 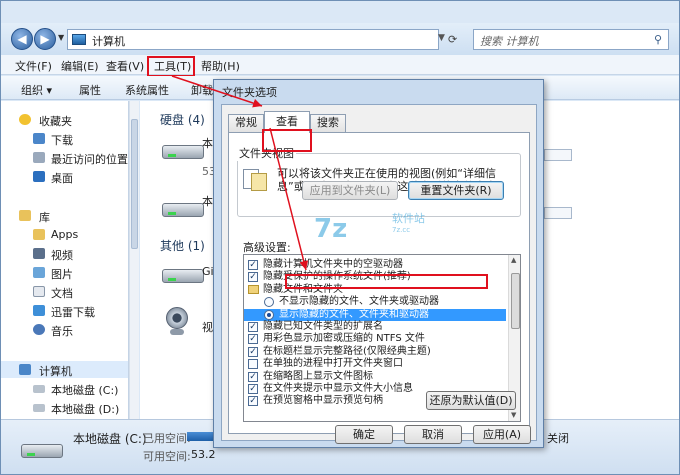 What do you see at coordinates (359, 302) in the screenshot?
I see `setting-label: 不显示隐藏的文件、文件夹或驱动器` at bounding box center [359, 302].